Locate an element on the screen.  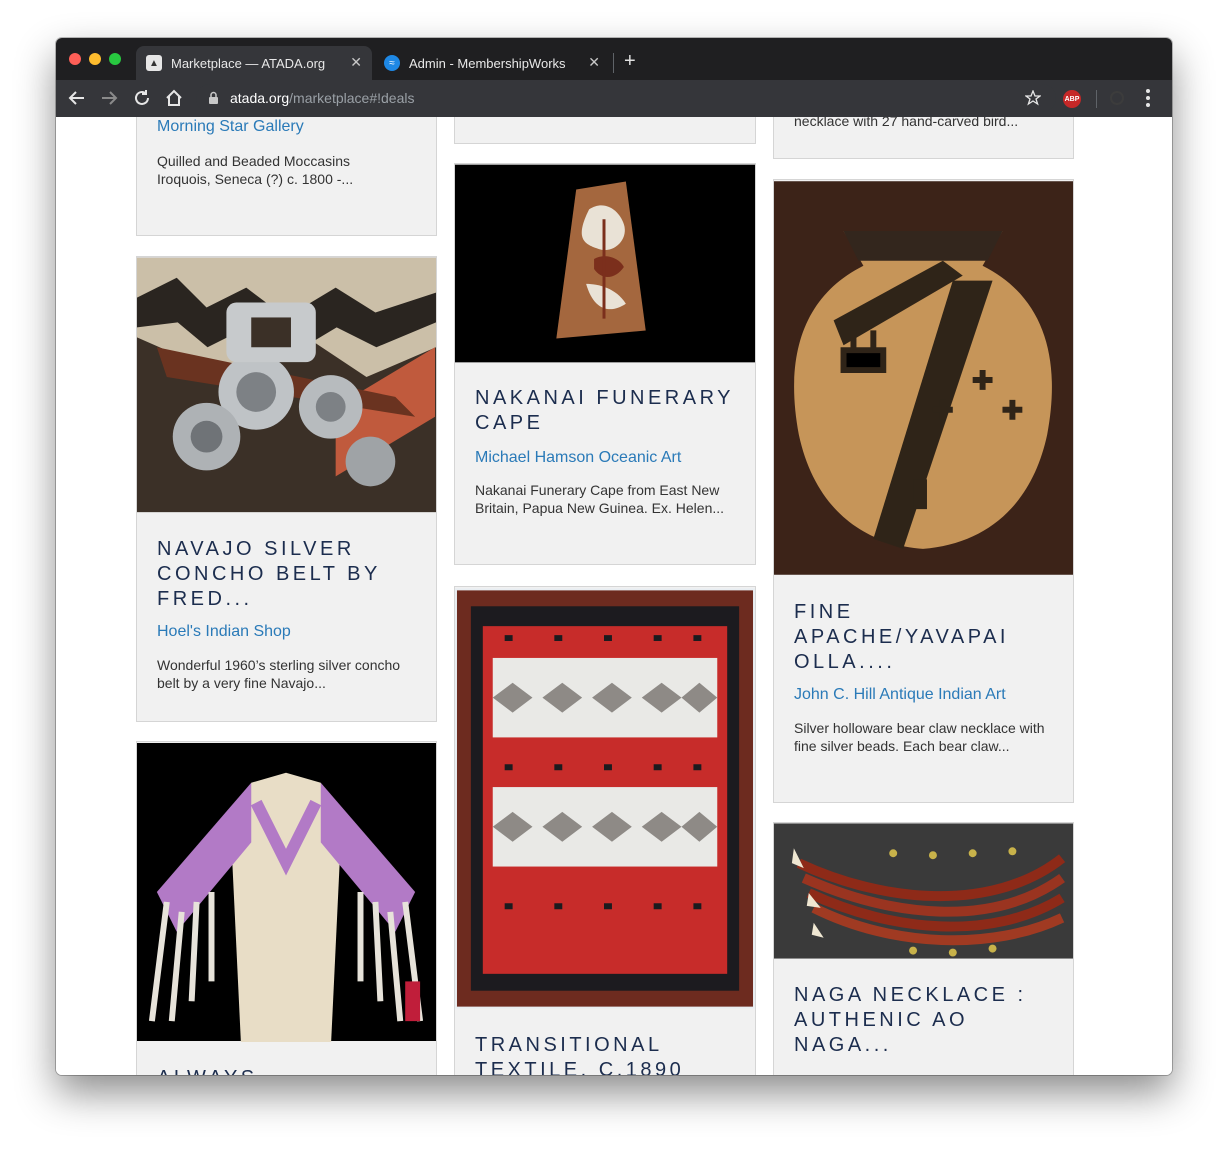
close-window-button is located at coordinates (75, 59).